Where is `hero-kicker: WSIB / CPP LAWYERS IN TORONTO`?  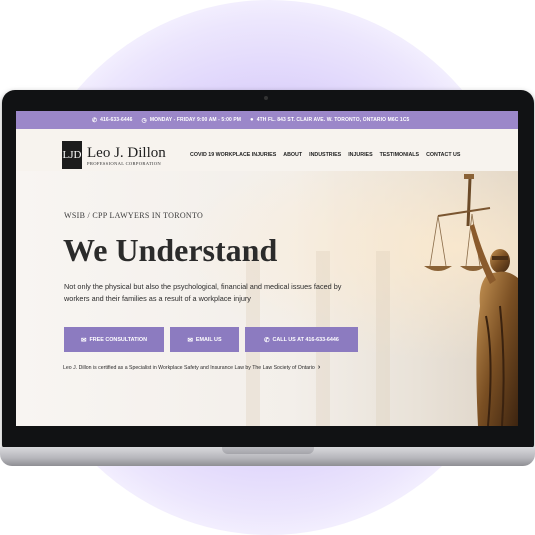 hero-kicker: WSIB / CPP LAWYERS IN TORONTO is located at coordinates (134, 215).